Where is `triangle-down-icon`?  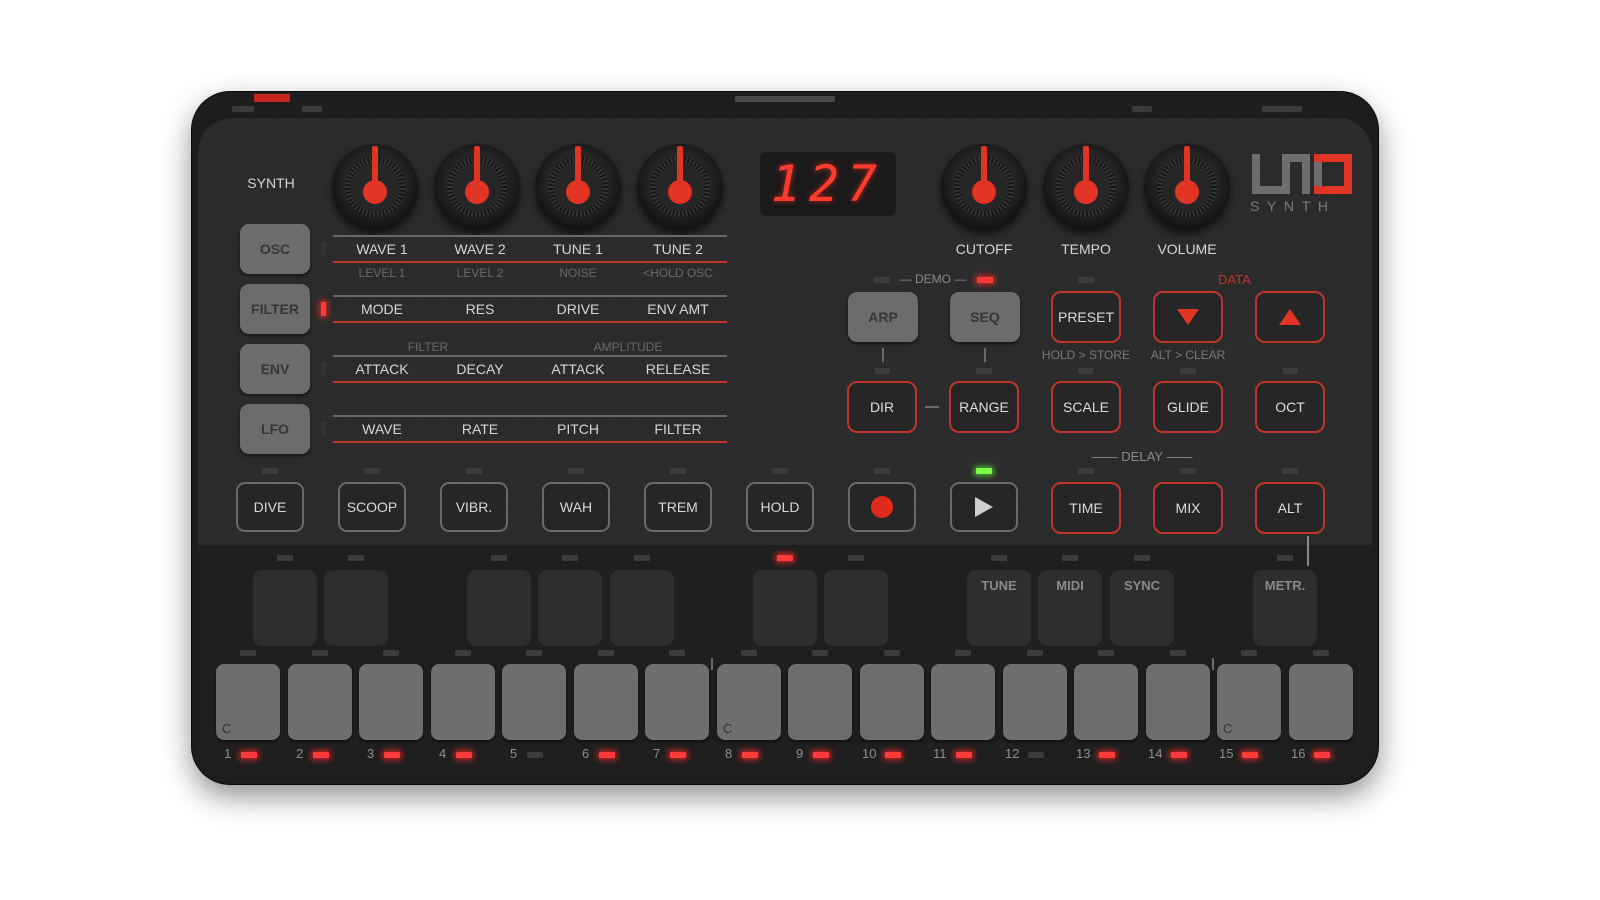
triangle-down-icon is located at coordinates (1188, 317).